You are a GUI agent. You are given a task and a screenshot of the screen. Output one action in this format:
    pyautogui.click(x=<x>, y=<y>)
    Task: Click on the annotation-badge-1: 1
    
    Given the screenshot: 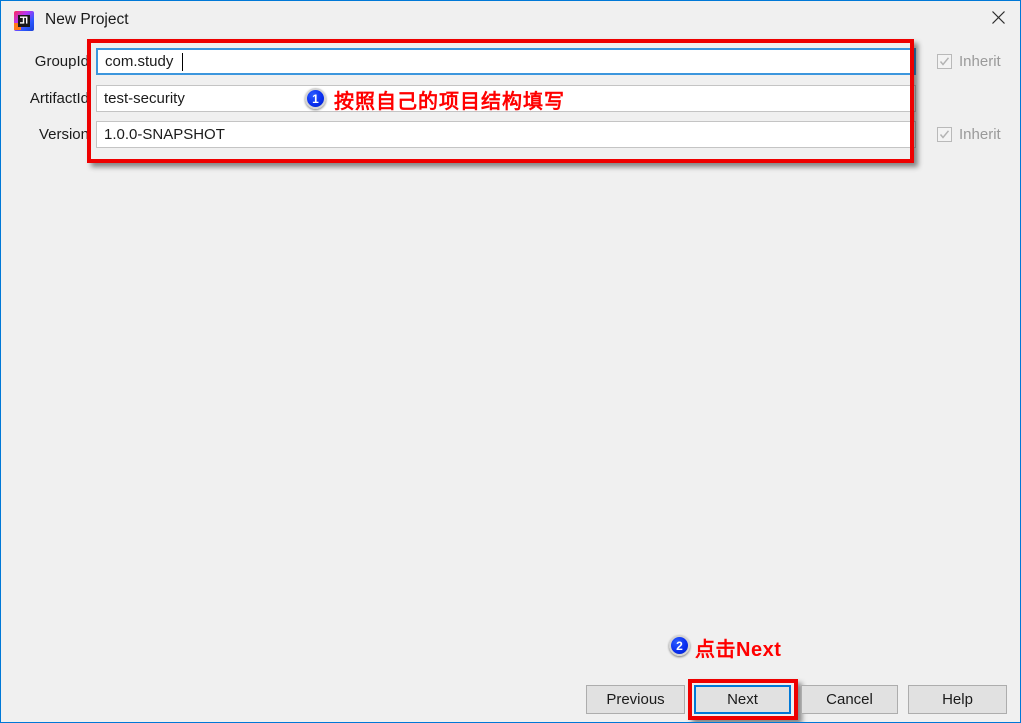 What is the action you would take?
    pyautogui.click(x=315, y=98)
    